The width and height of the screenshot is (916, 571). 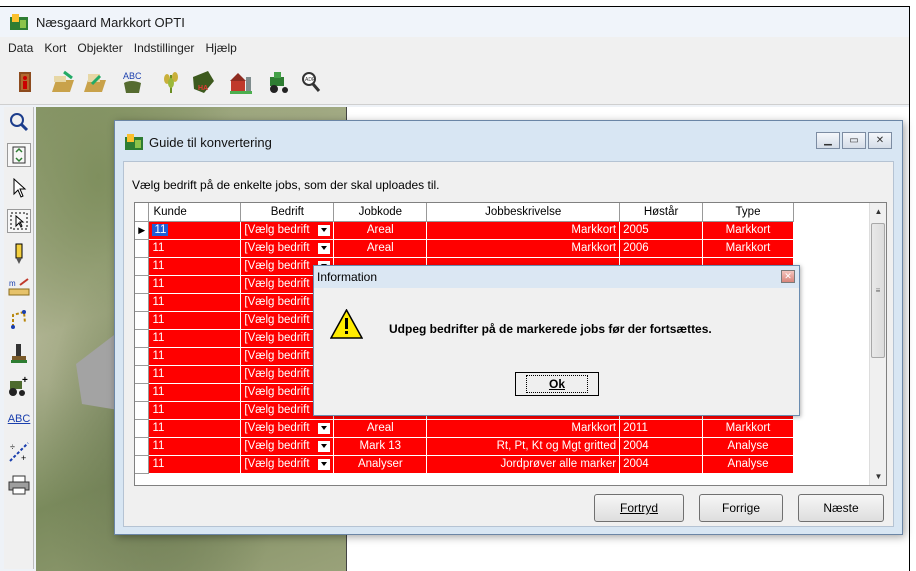 I want to click on refresh-icon, so click(x=19, y=155).